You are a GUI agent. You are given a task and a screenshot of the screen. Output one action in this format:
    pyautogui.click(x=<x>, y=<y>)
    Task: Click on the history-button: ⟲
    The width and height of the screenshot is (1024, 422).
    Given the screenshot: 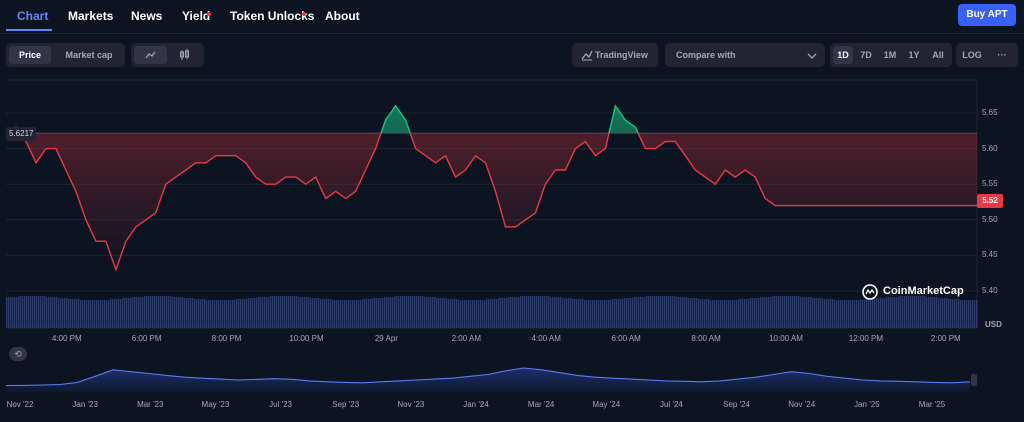 What is the action you would take?
    pyautogui.click(x=18, y=354)
    